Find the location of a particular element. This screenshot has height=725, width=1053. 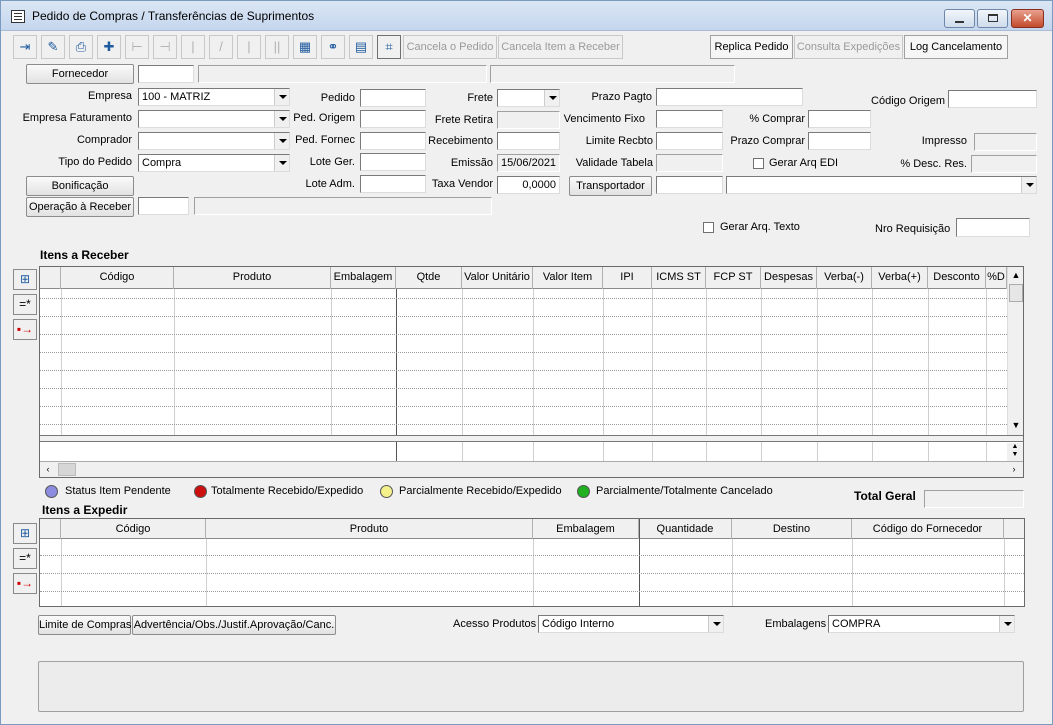

col-destino: Destino is located at coordinates (792, 529).